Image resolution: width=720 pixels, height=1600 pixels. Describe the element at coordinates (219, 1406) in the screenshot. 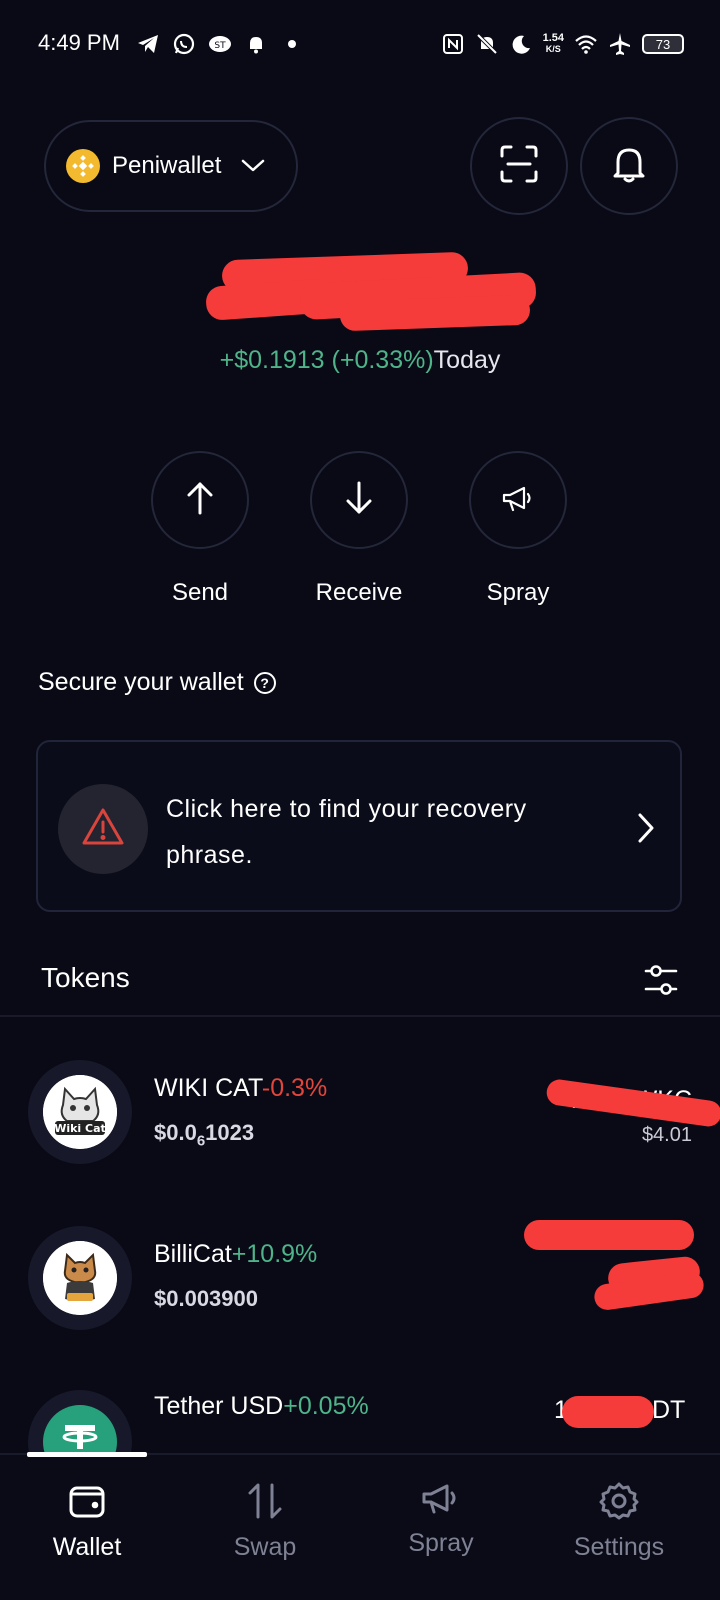

I see `token-name-text: Tether USD` at that location.